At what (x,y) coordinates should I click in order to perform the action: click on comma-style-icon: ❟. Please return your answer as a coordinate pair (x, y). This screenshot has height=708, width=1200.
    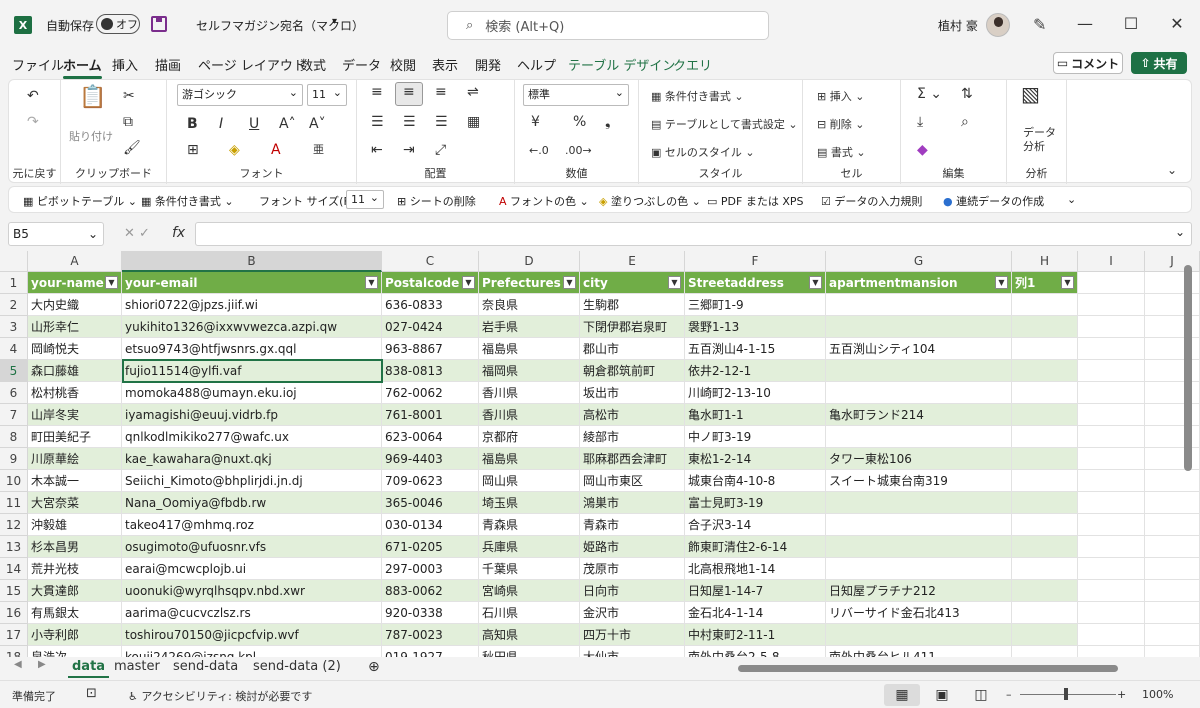
    Looking at the image, I should click on (608, 122).